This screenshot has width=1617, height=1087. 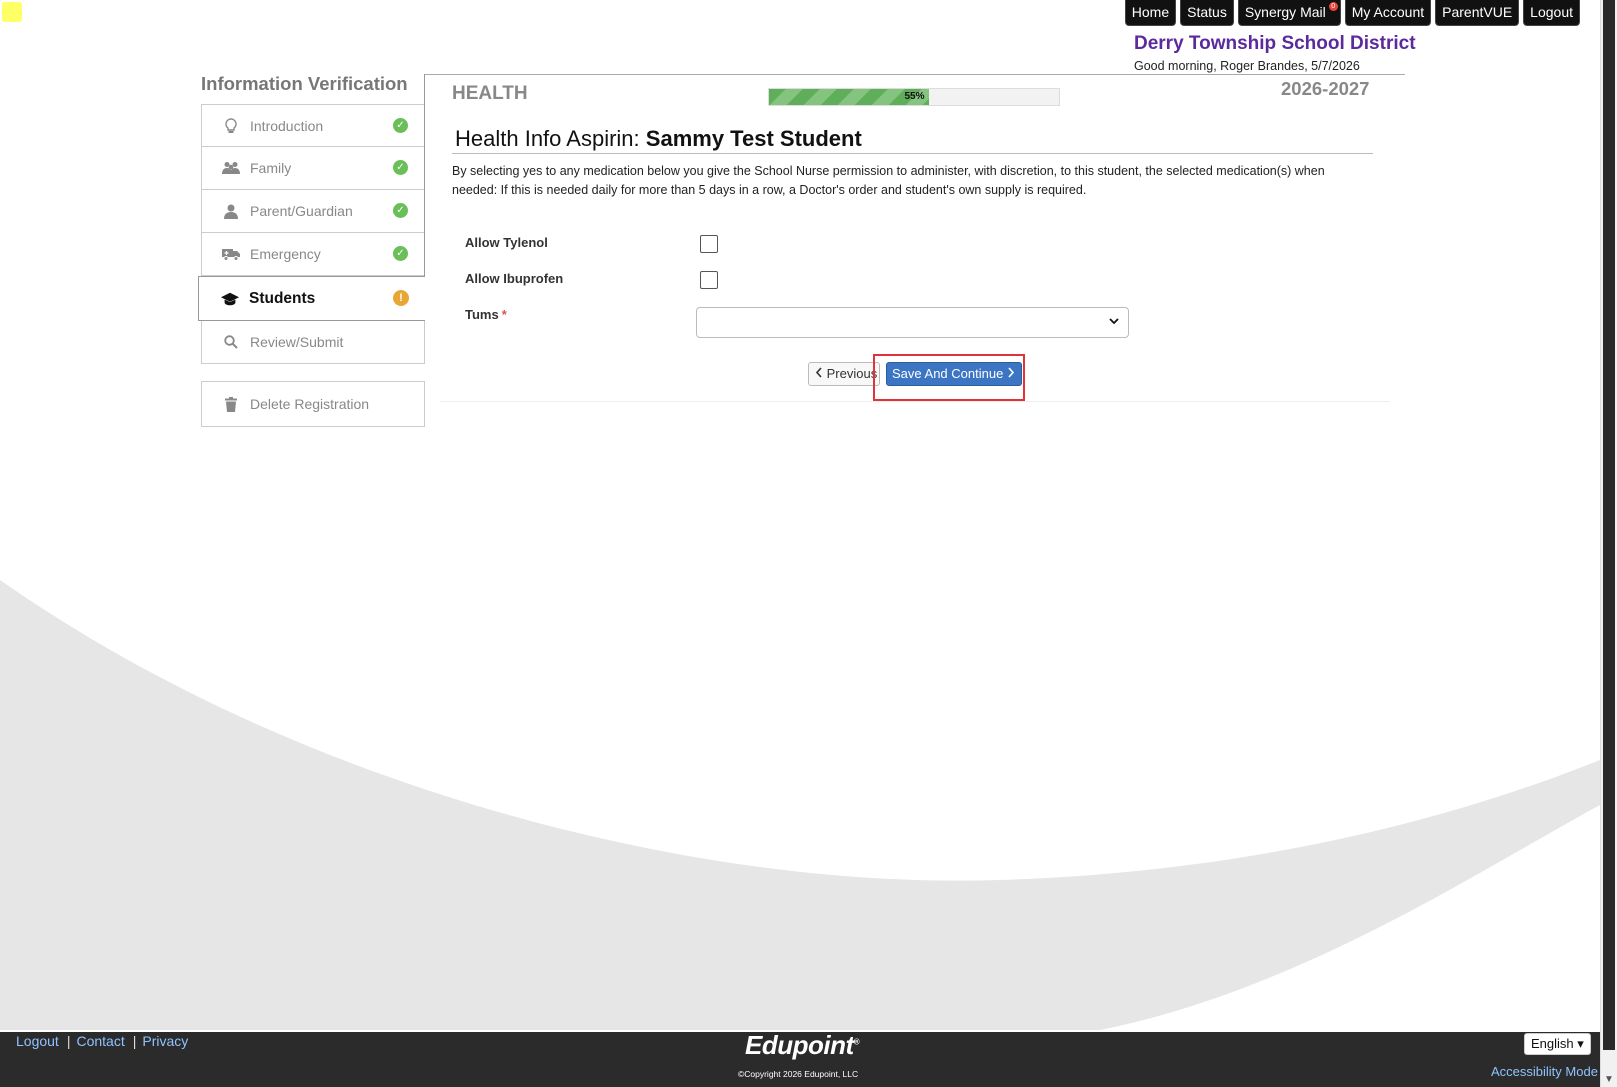 What do you see at coordinates (231, 342) in the screenshot?
I see `search-icon` at bounding box center [231, 342].